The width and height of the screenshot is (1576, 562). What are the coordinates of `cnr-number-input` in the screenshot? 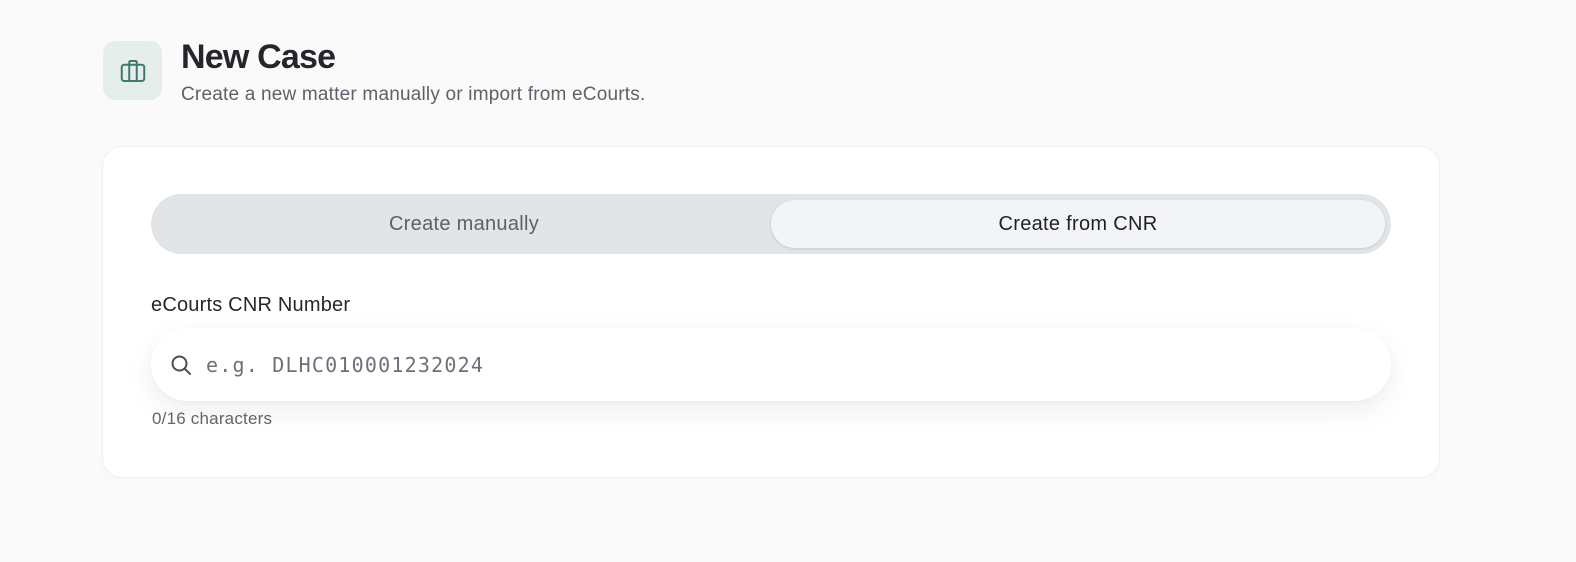 It's located at (781, 364).